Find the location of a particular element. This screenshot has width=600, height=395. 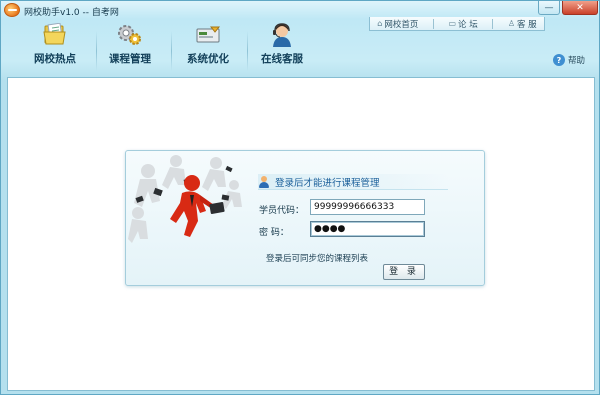

nav-label: 网校热点 is located at coordinates (55, 59).